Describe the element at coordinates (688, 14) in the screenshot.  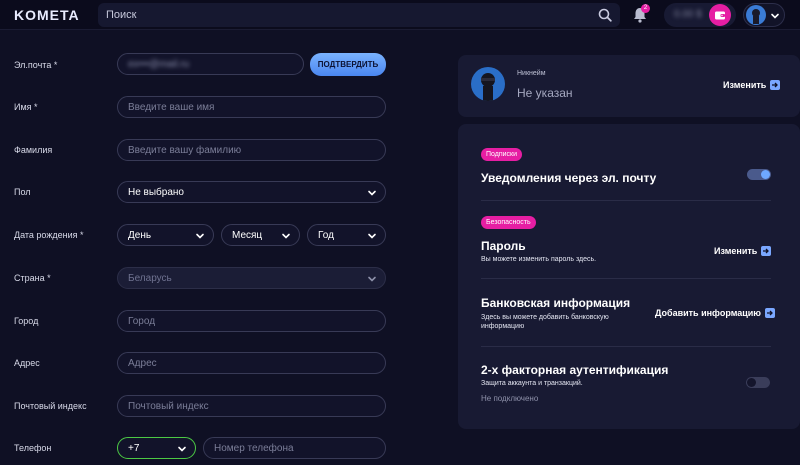
I see `balance-value: 0.00 $` at that location.